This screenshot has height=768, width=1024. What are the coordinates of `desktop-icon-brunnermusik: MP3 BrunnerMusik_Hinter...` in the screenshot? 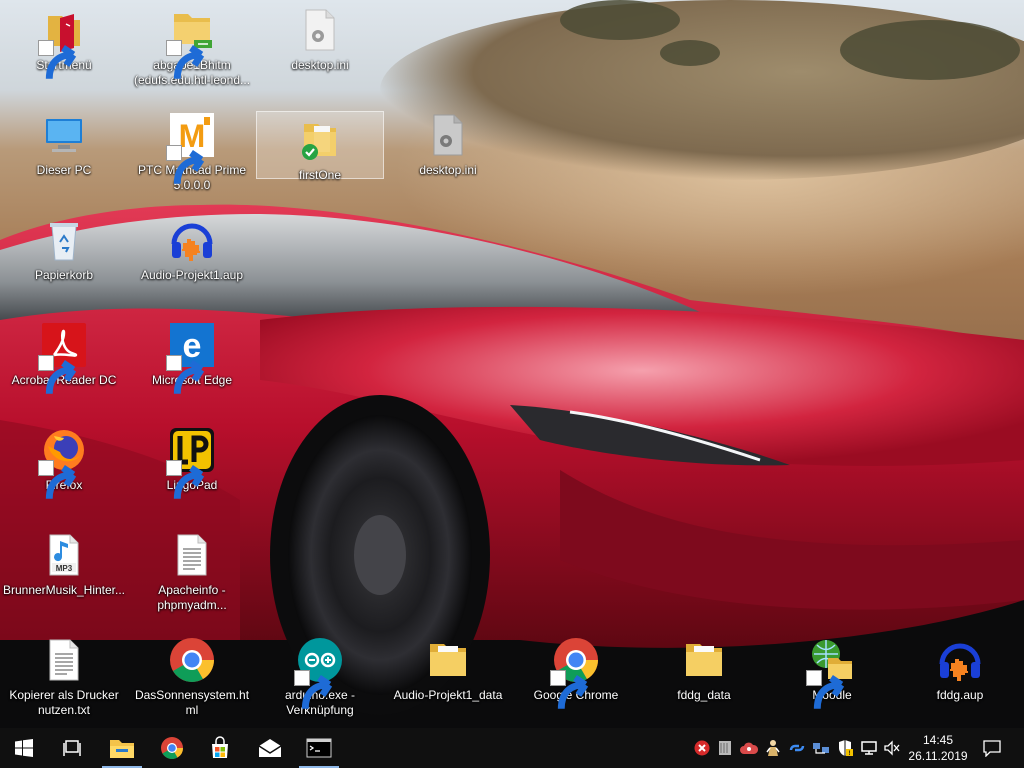 It's located at (64, 579).